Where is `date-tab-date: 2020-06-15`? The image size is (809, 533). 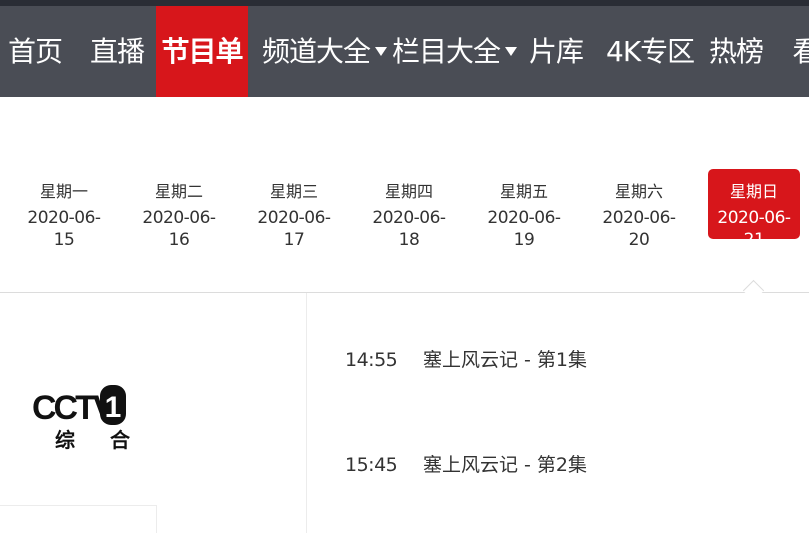 date-tab-date: 2020-06-15 is located at coordinates (64, 229).